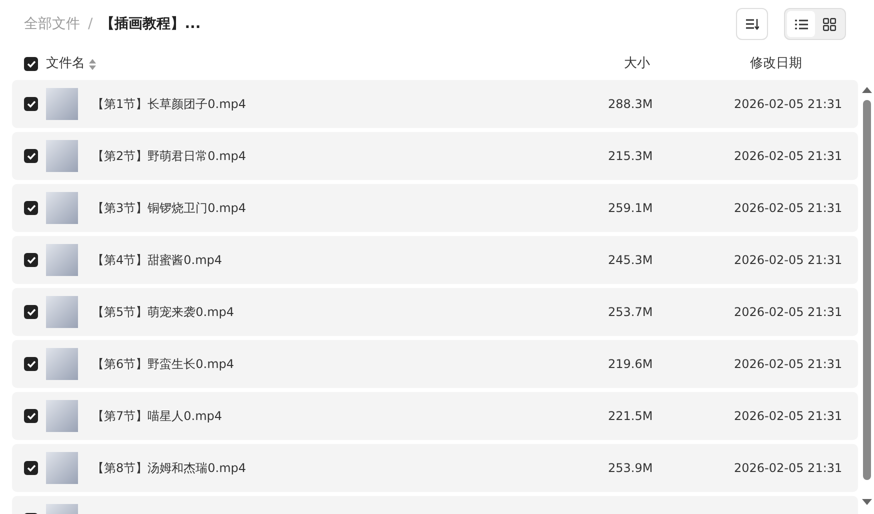 Image resolution: width=874 pixels, height=514 pixels. What do you see at coordinates (630, 468) in the screenshot?
I see `file-size: 253.9M` at bounding box center [630, 468].